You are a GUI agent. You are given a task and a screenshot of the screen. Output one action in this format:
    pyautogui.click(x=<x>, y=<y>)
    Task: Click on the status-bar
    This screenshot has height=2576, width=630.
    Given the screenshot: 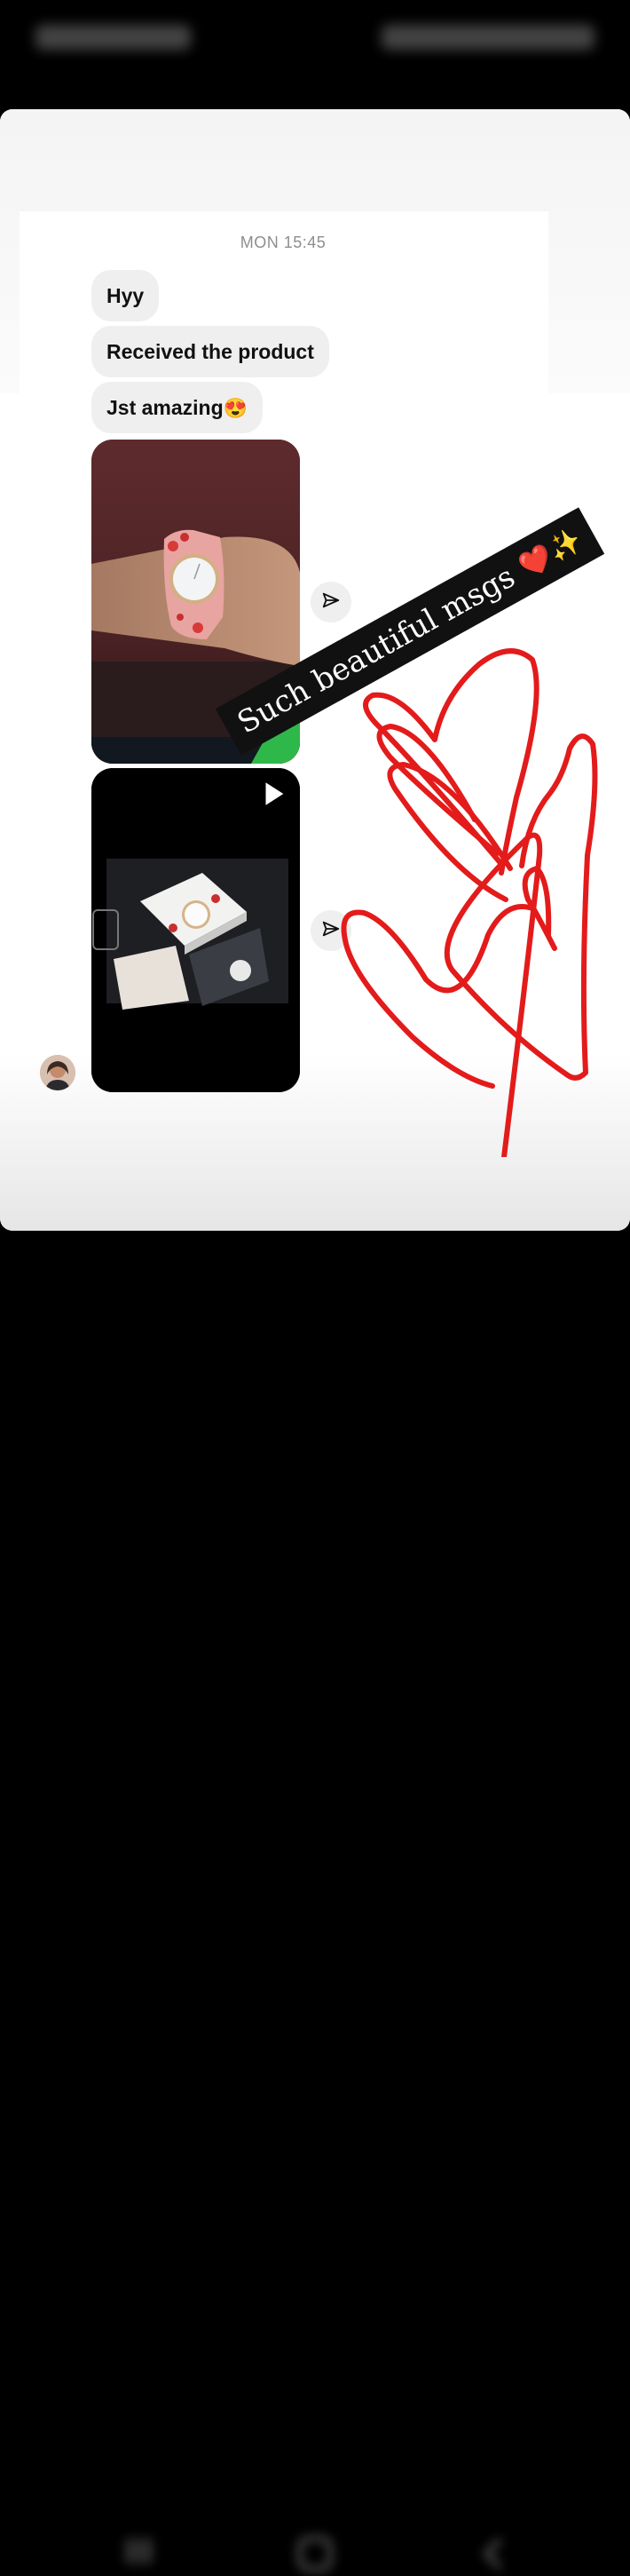 What is the action you would take?
    pyautogui.click(x=315, y=40)
    